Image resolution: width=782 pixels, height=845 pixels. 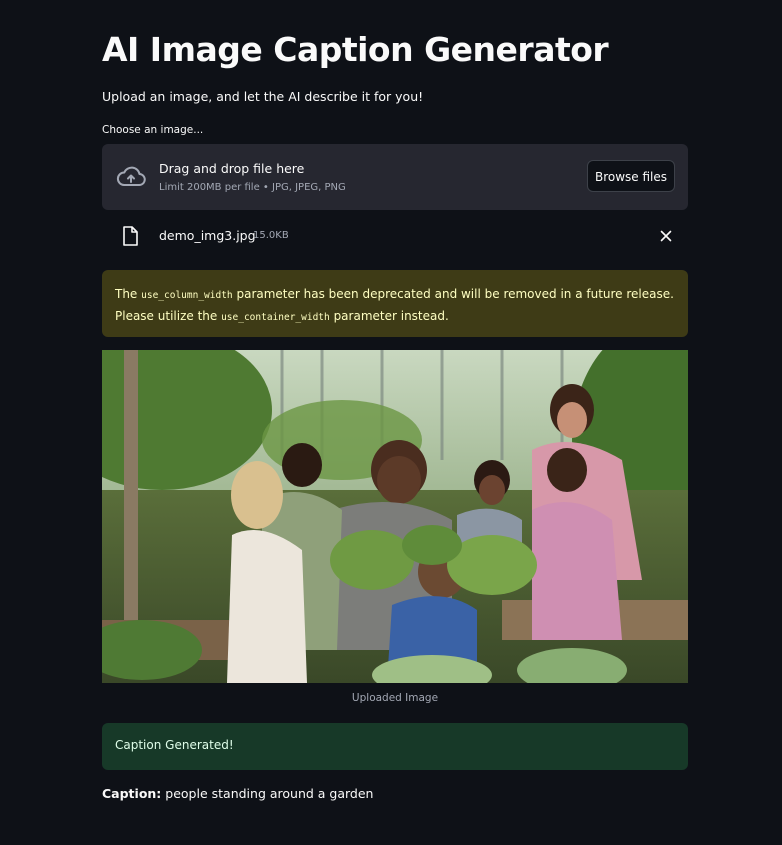 What do you see at coordinates (128, 294) in the screenshot?
I see `warning-text-1: The` at bounding box center [128, 294].